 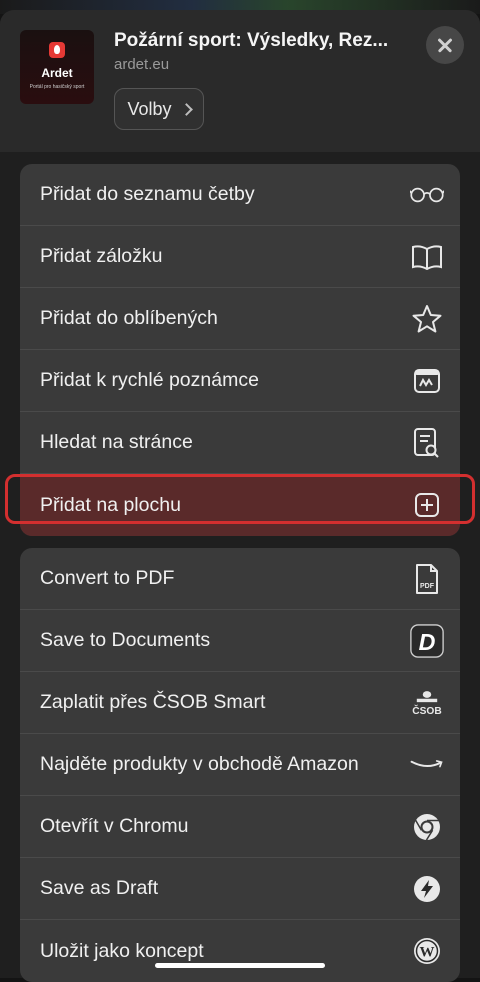 What do you see at coordinates (129, 318) in the screenshot?
I see `action-label: Přidat do oblíbených` at bounding box center [129, 318].